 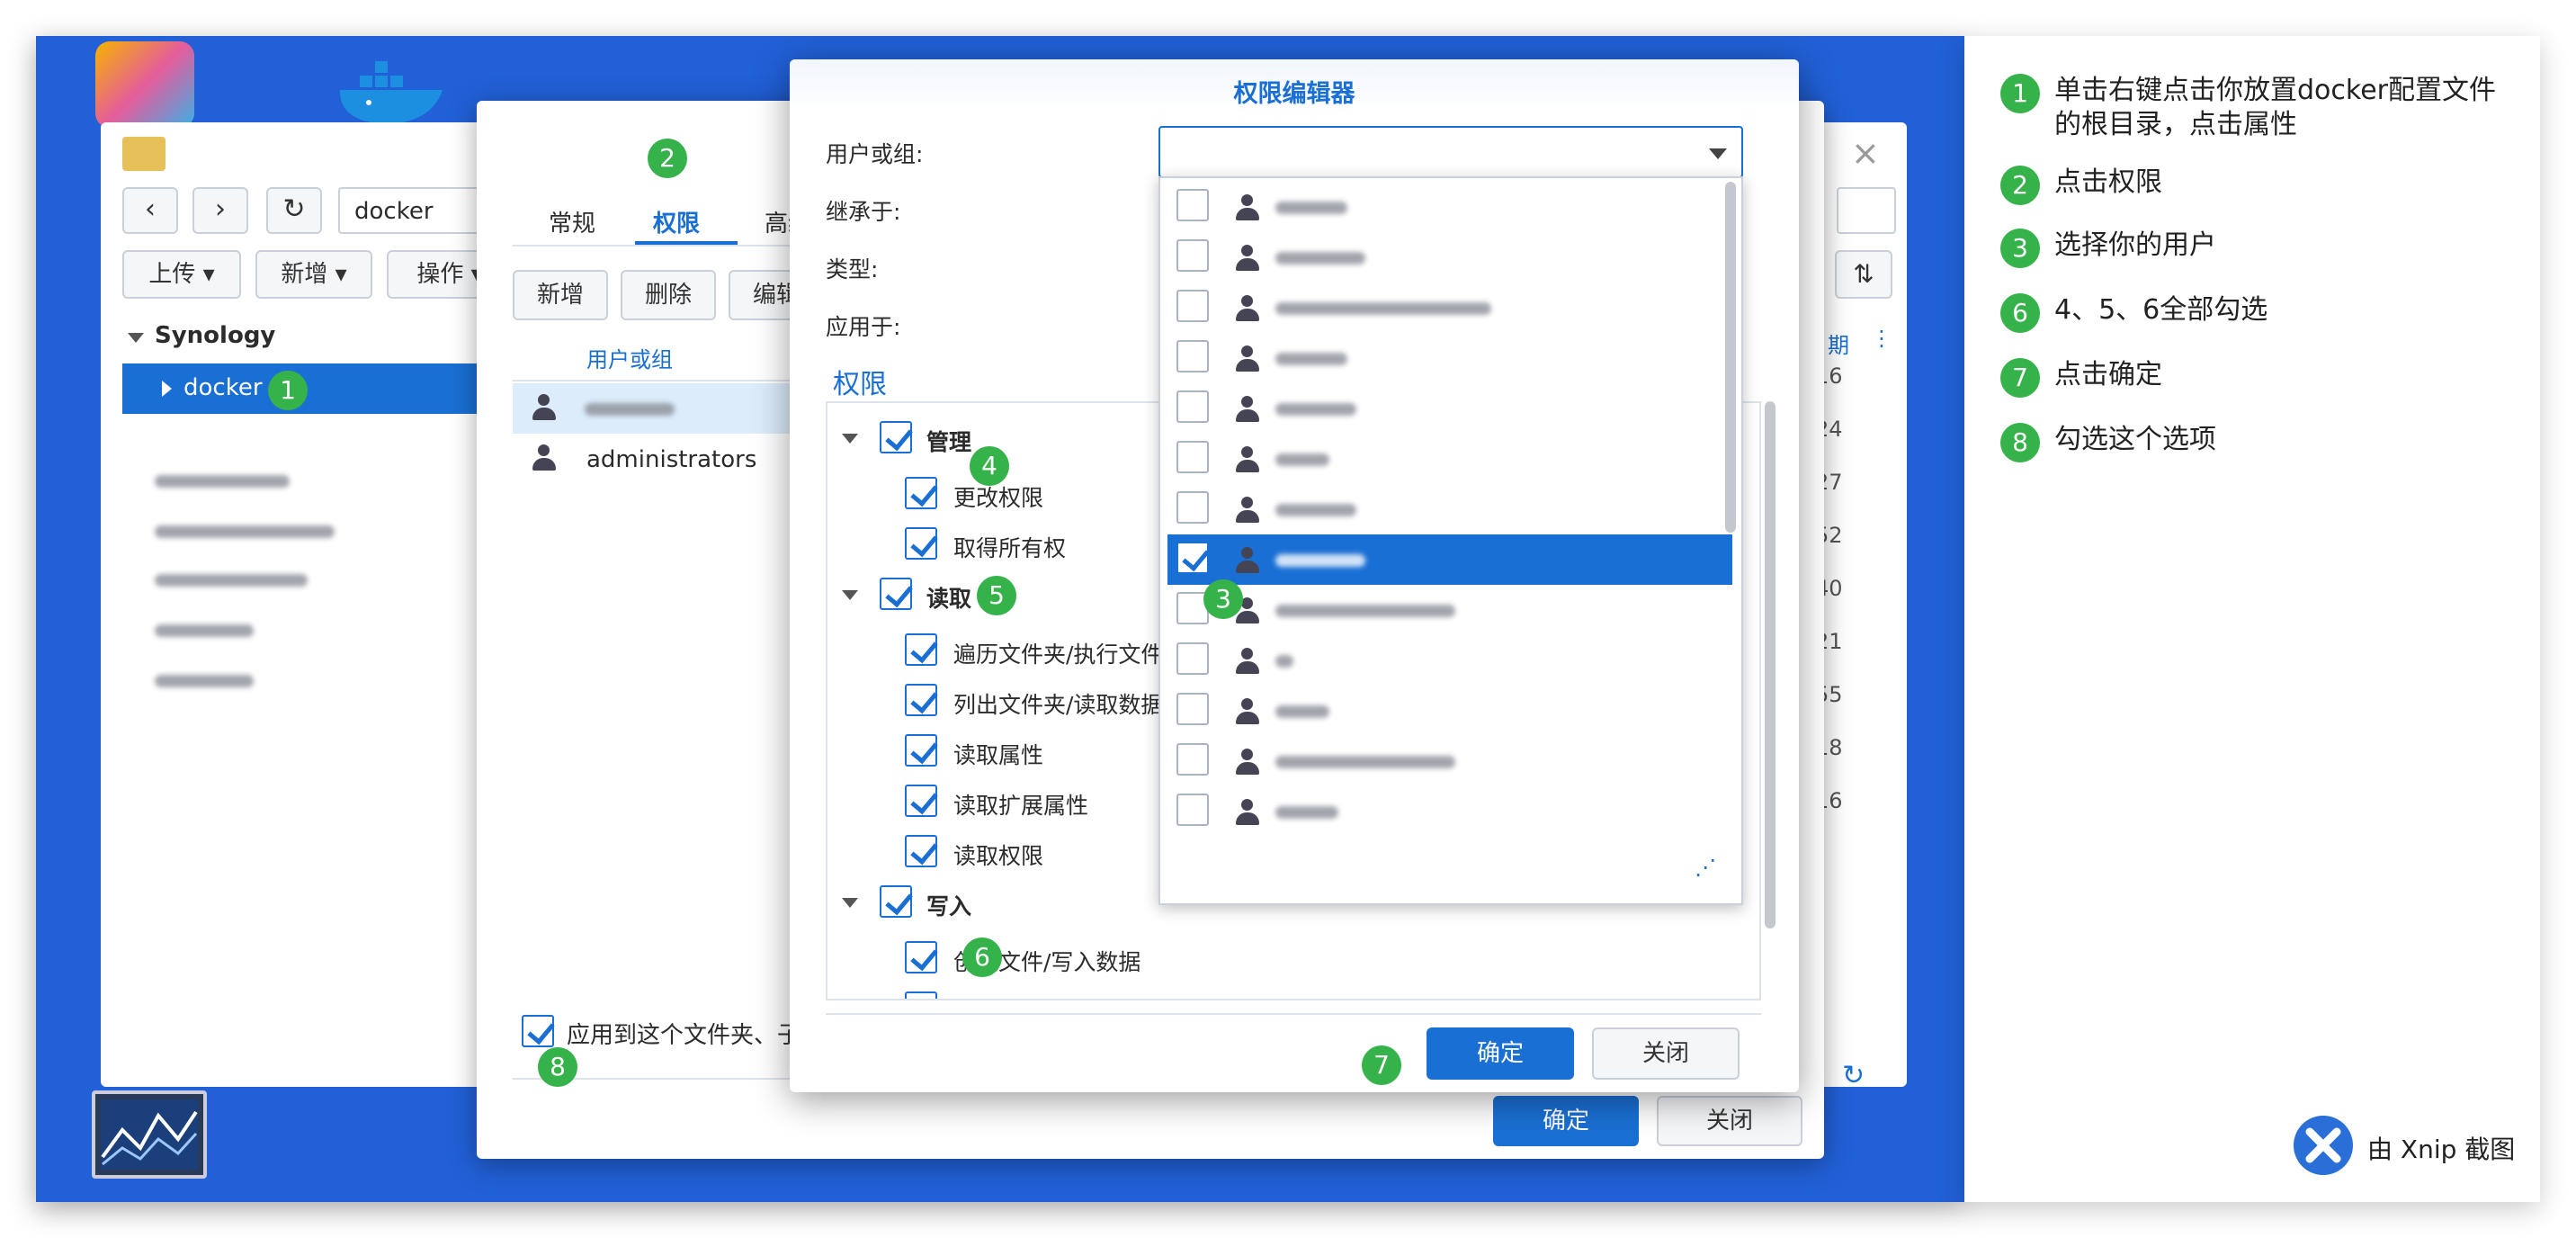 I want to click on apply-subfolder-label: 应用到这个文件夹、子, so click(x=684, y=1035).